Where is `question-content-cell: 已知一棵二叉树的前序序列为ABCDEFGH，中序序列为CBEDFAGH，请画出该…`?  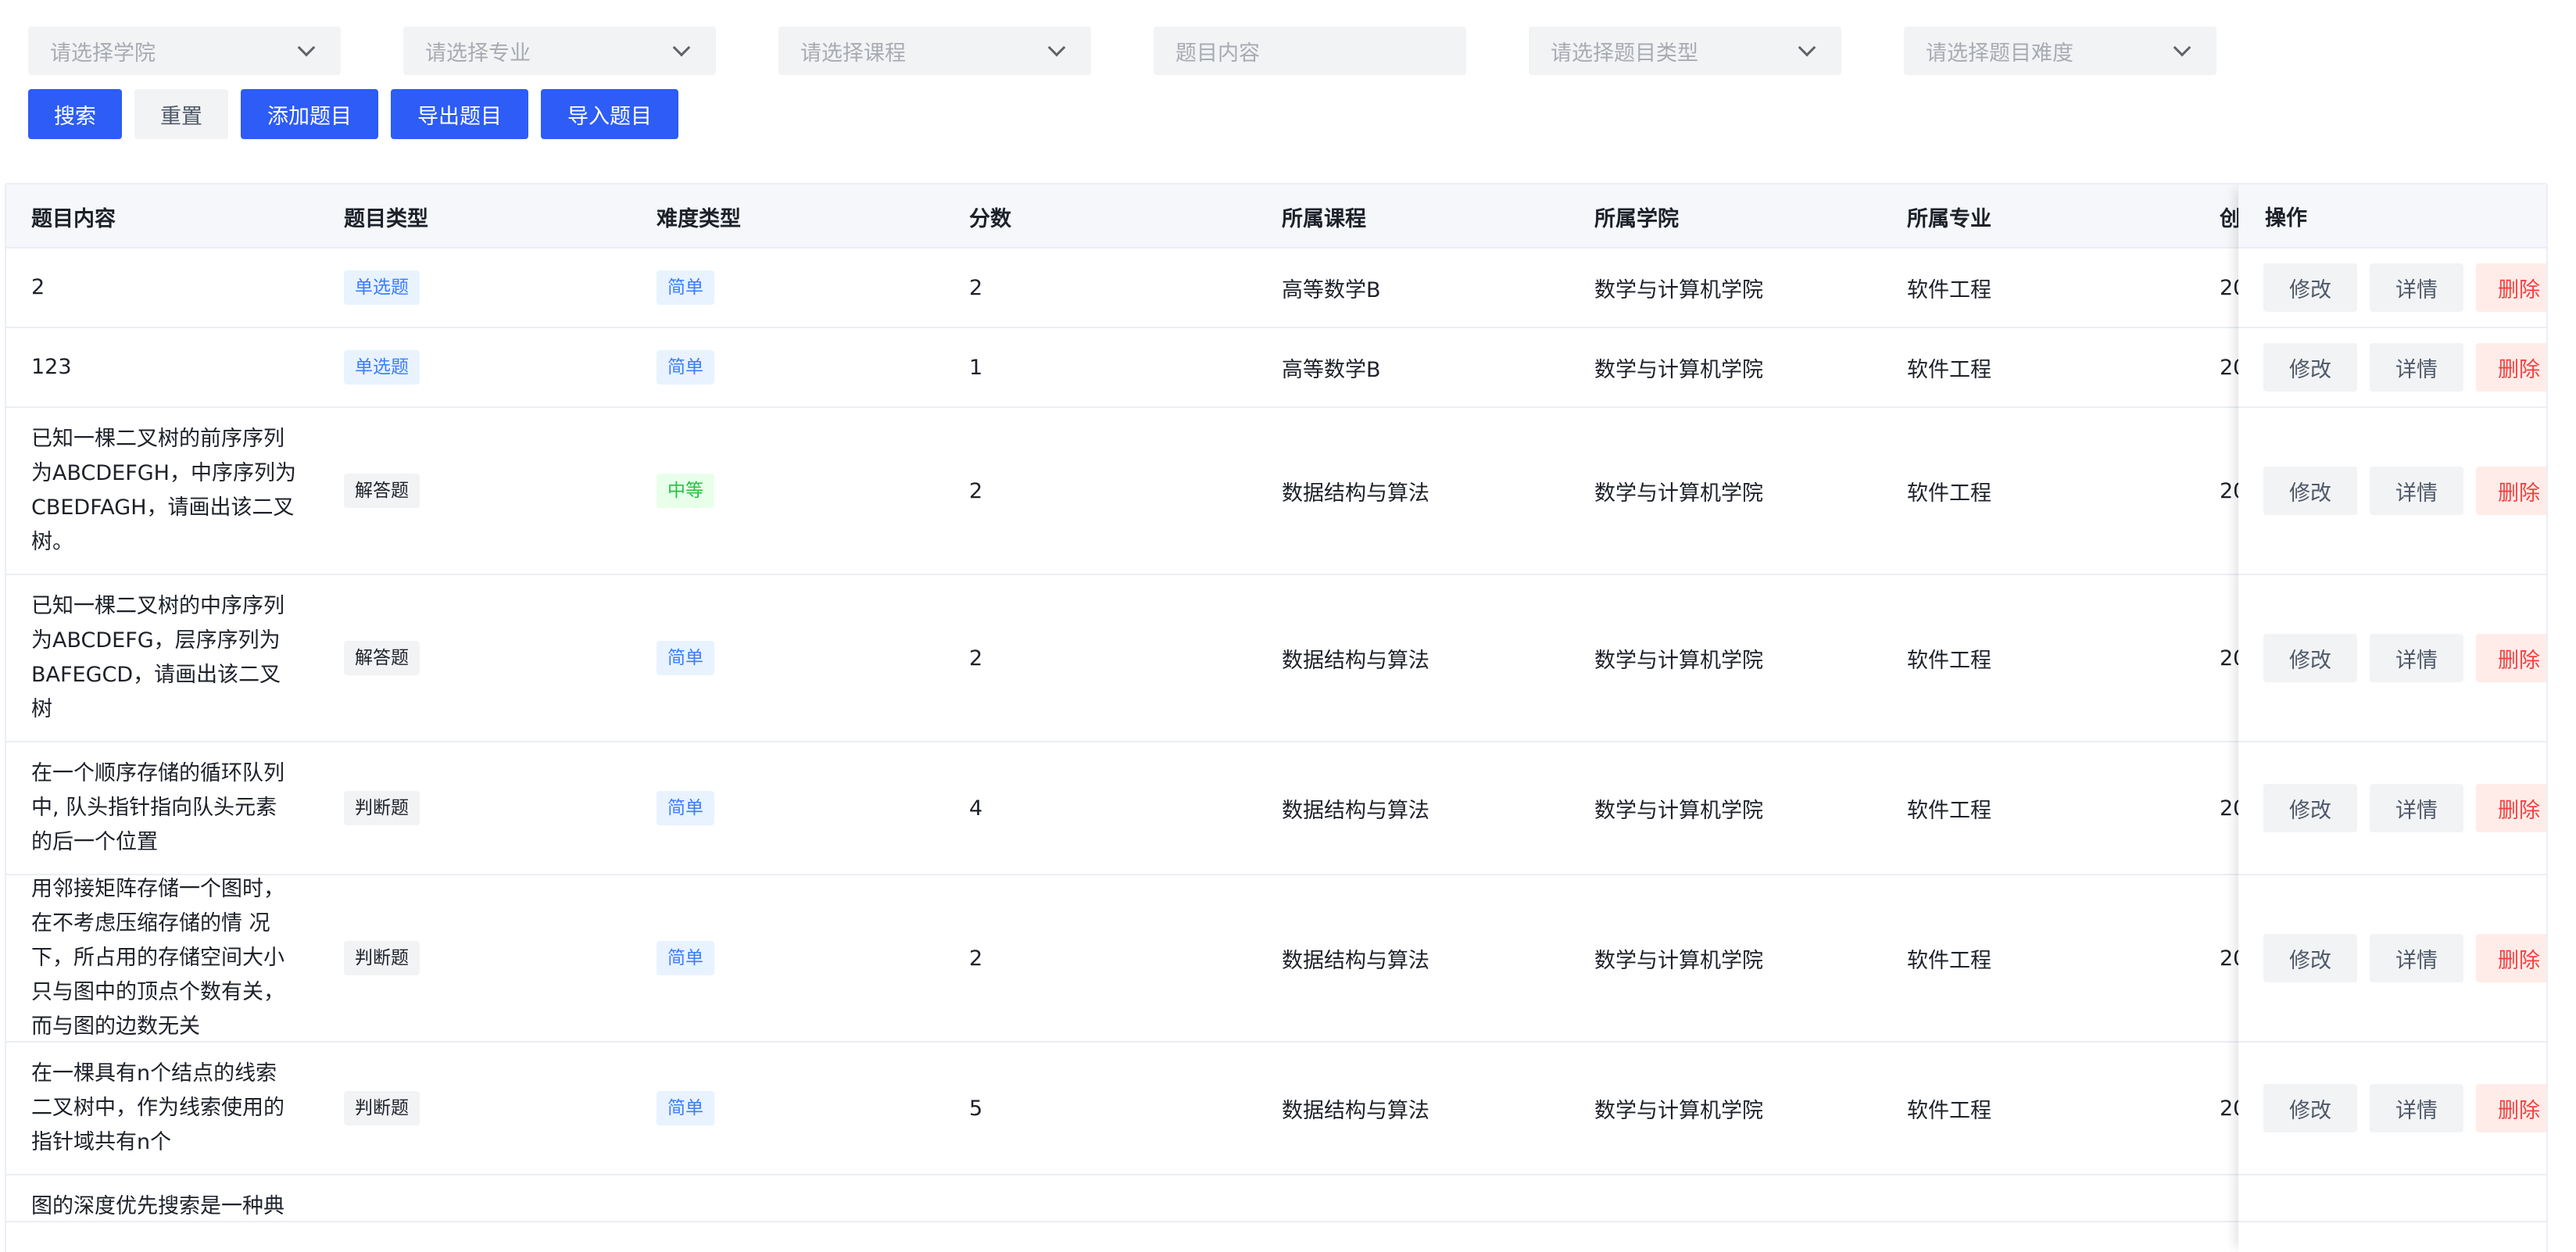 question-content-cell: 已知一棵二叉树的前序序列为ABCDEFGH，中序序列为CBEDFAGH，请画出该… is located at coordinates (164, 491).